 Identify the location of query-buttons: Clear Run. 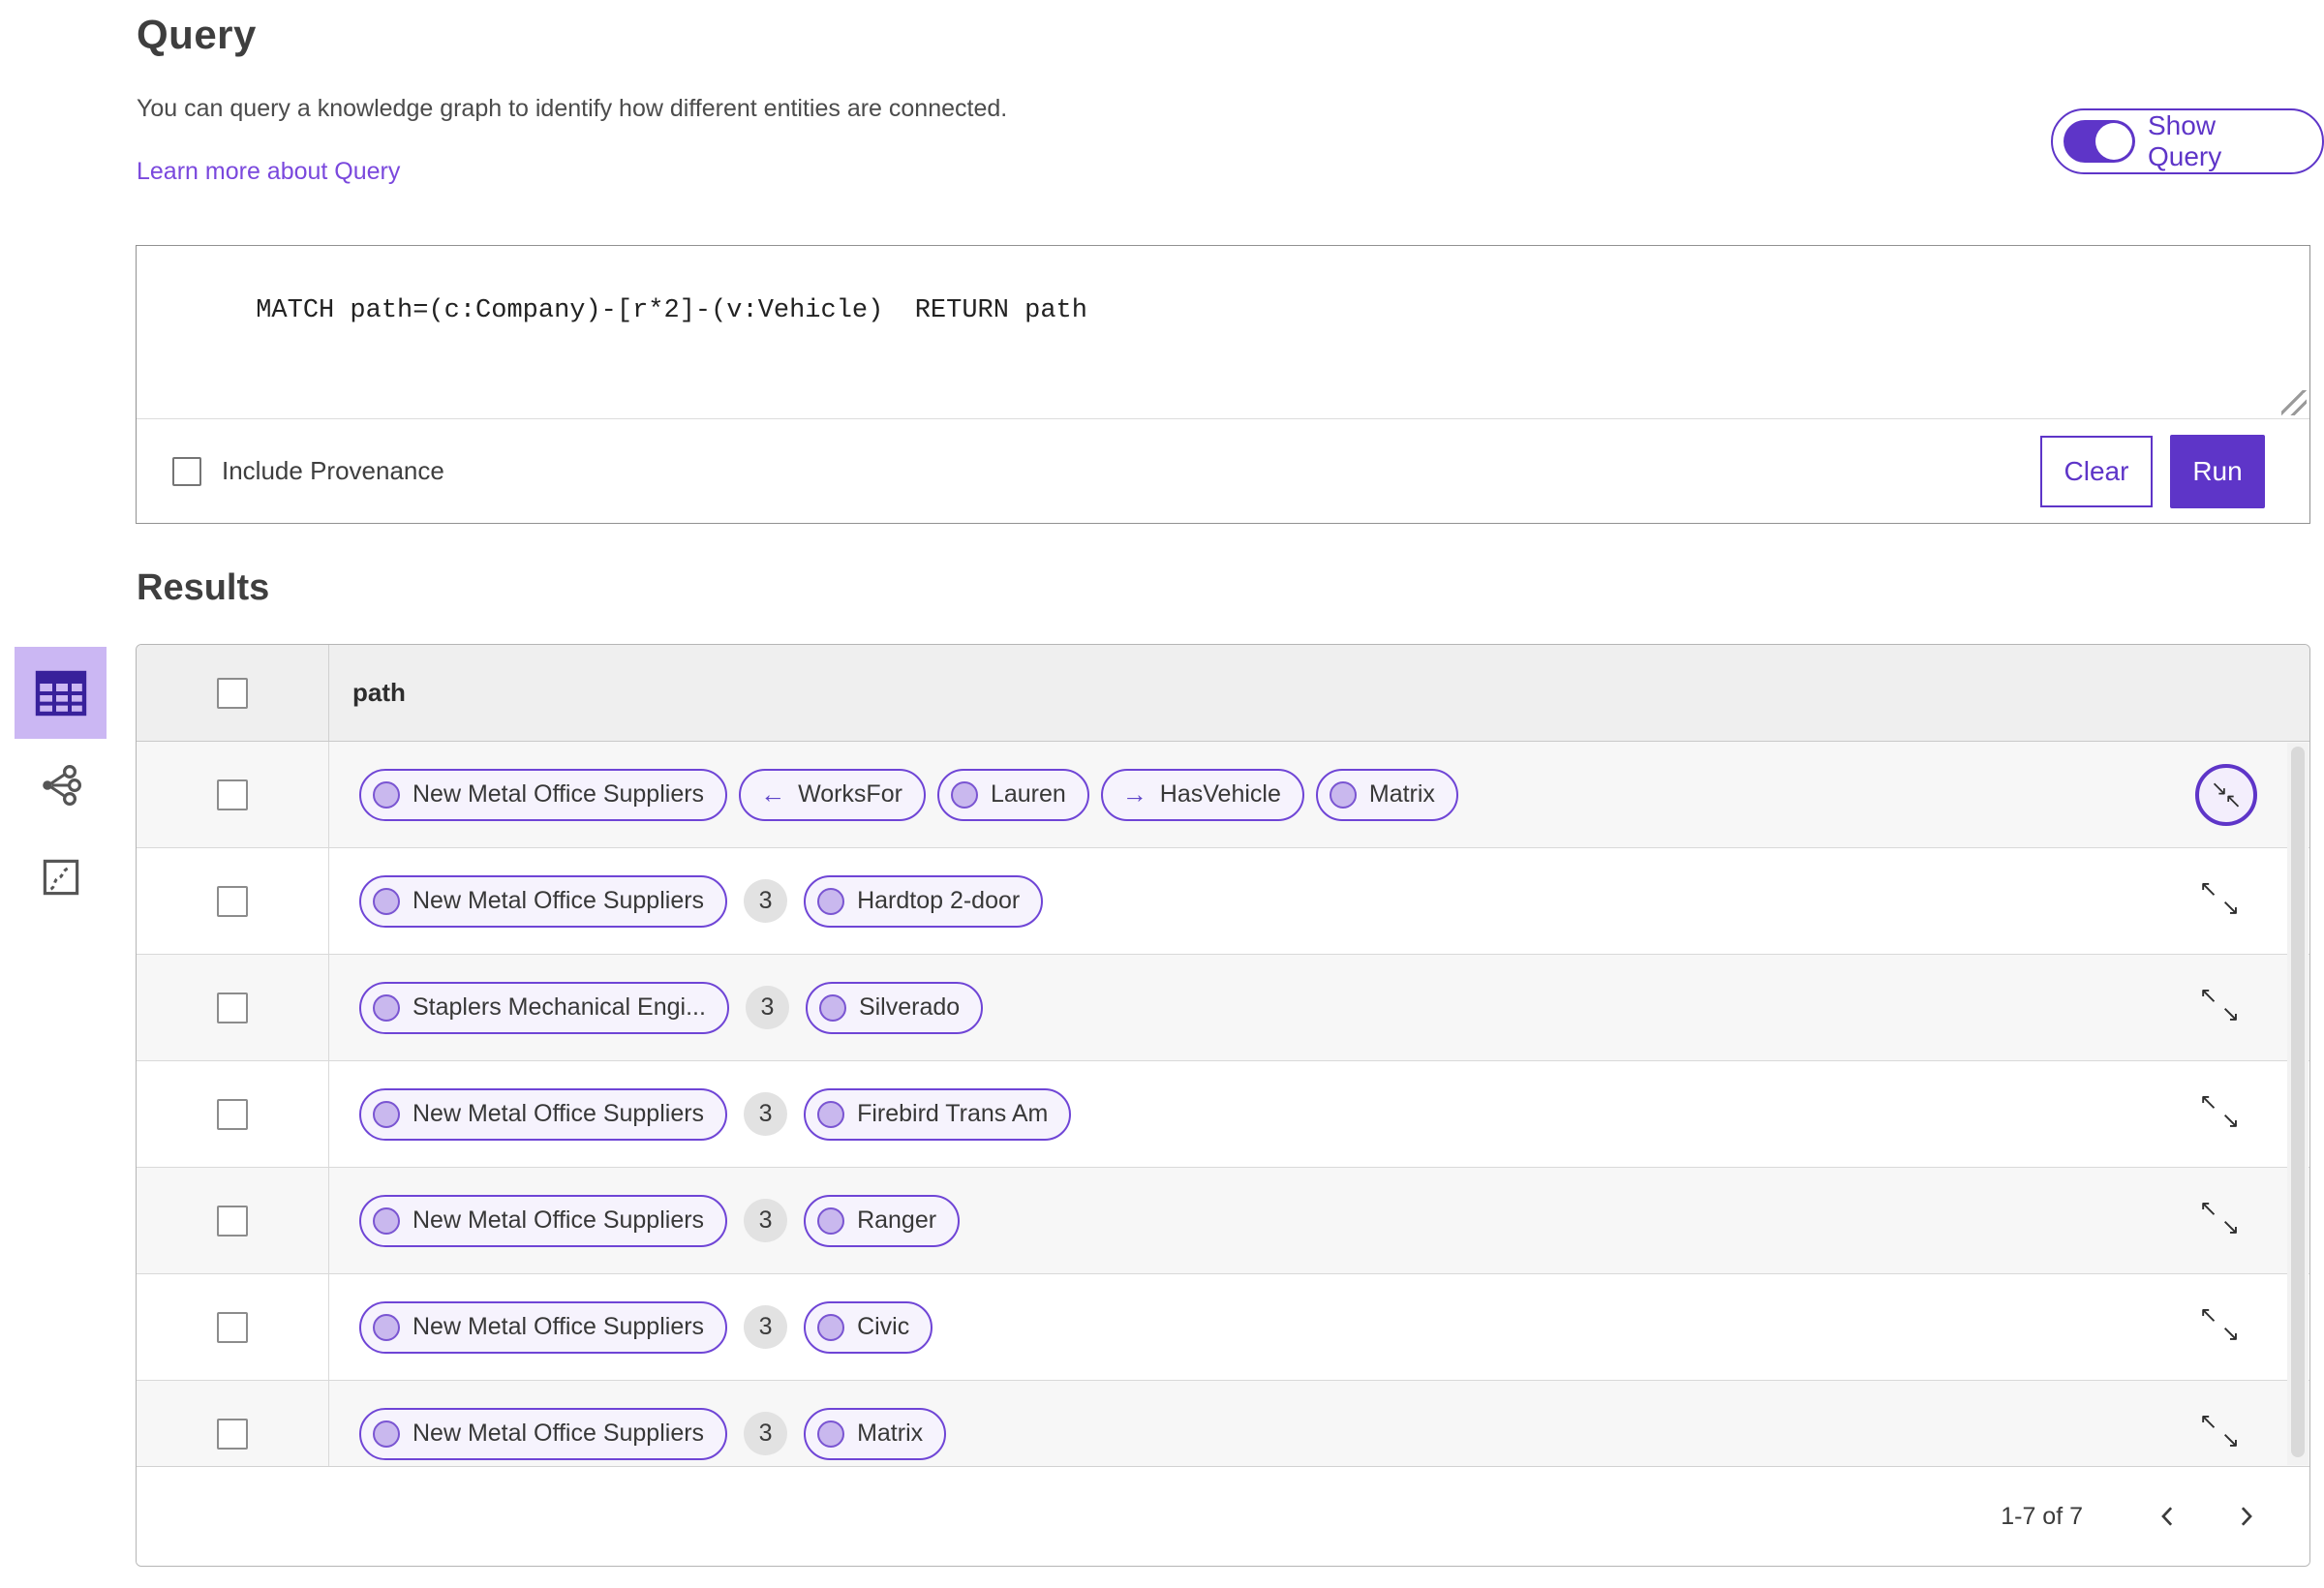
(2152, 471).